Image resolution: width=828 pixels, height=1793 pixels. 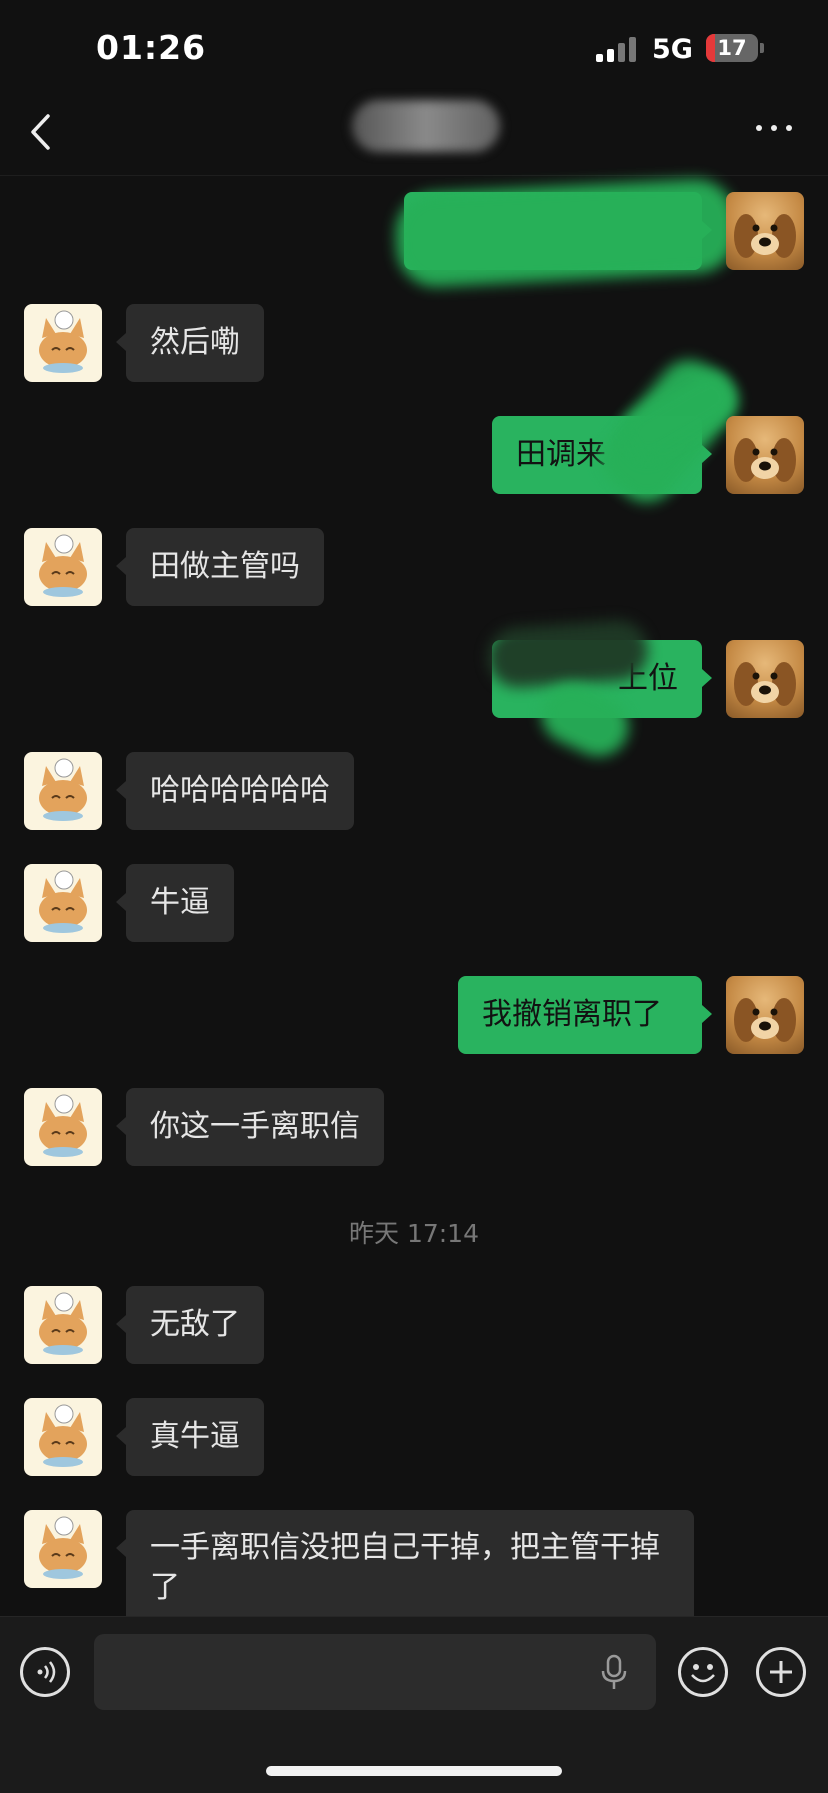 I want to click on battery-level: 17, so click(x=732, y=48).